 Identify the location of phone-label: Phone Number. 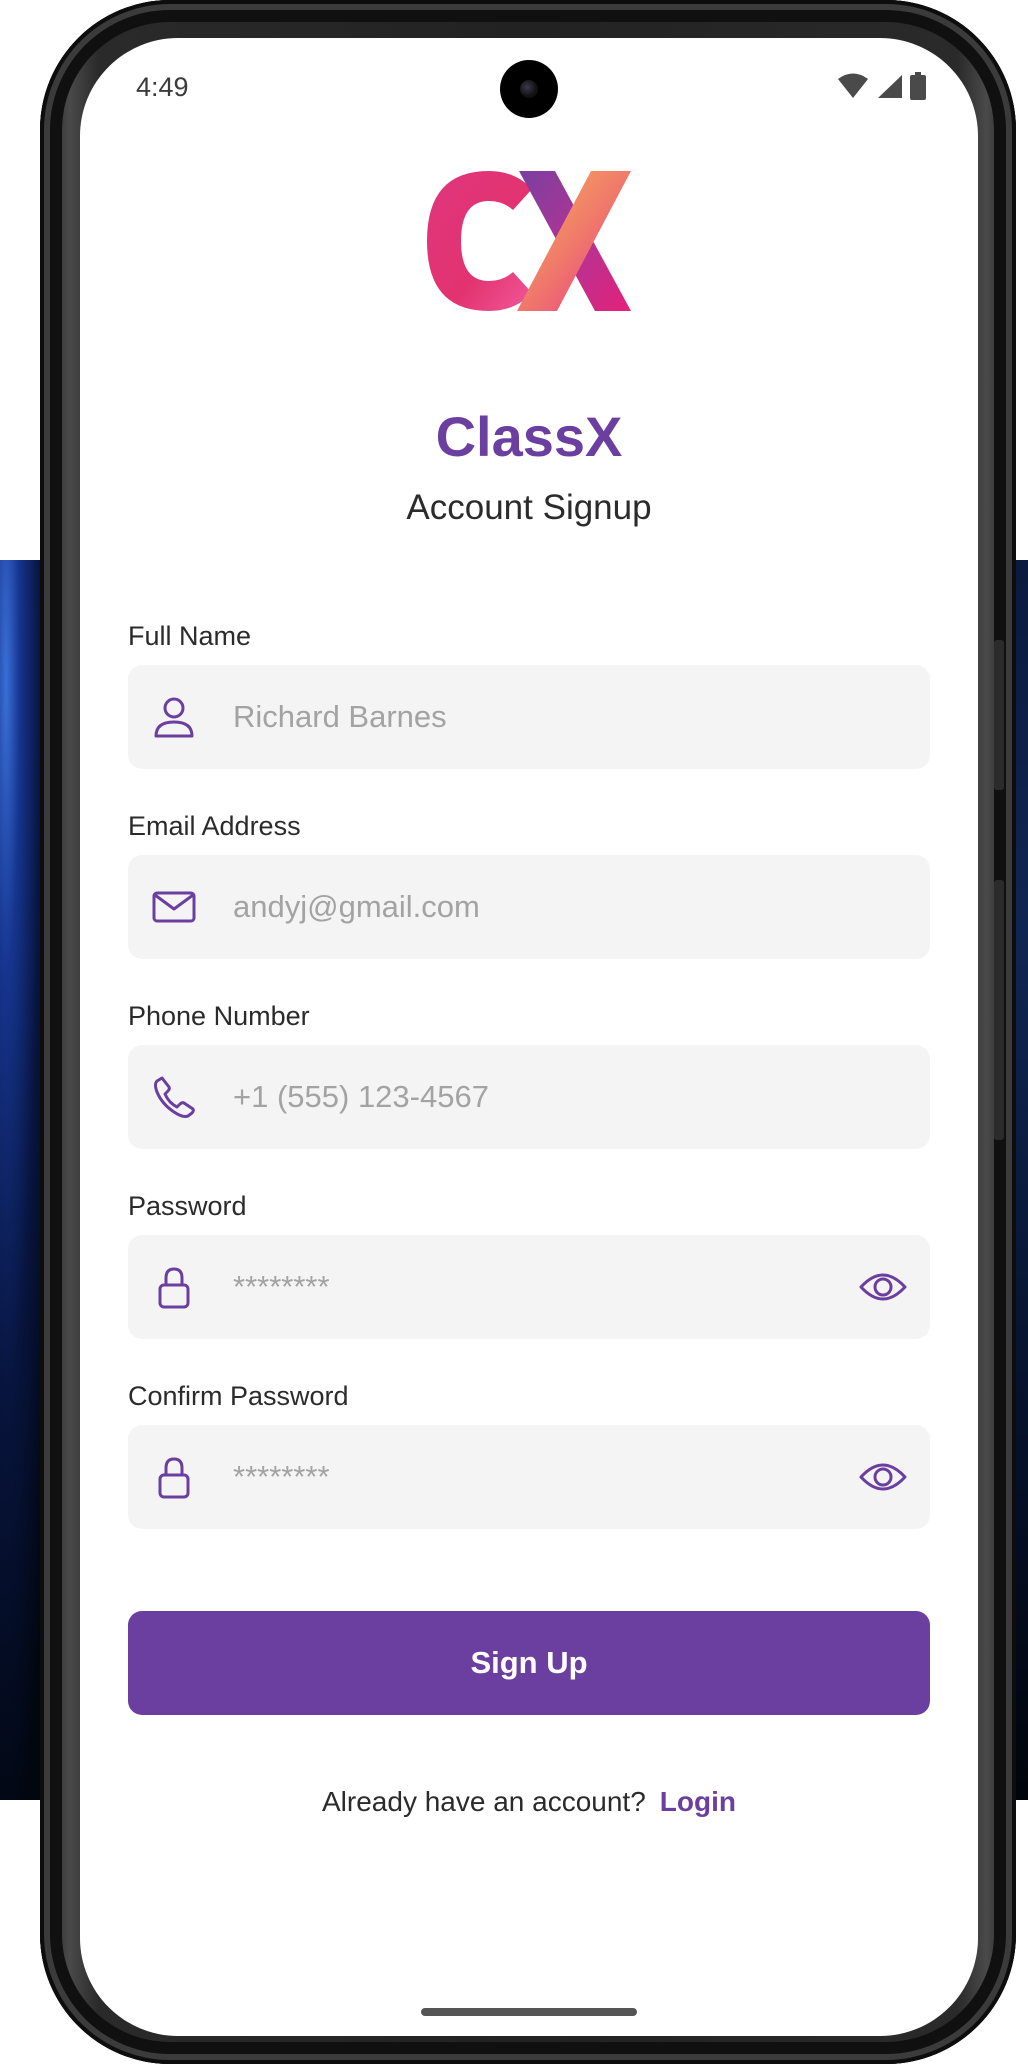
(219, 1016).